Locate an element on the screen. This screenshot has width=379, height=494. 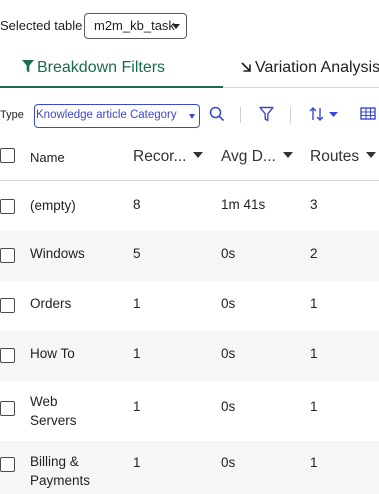
row-name: (empty) is located at coordinates (53, 205).